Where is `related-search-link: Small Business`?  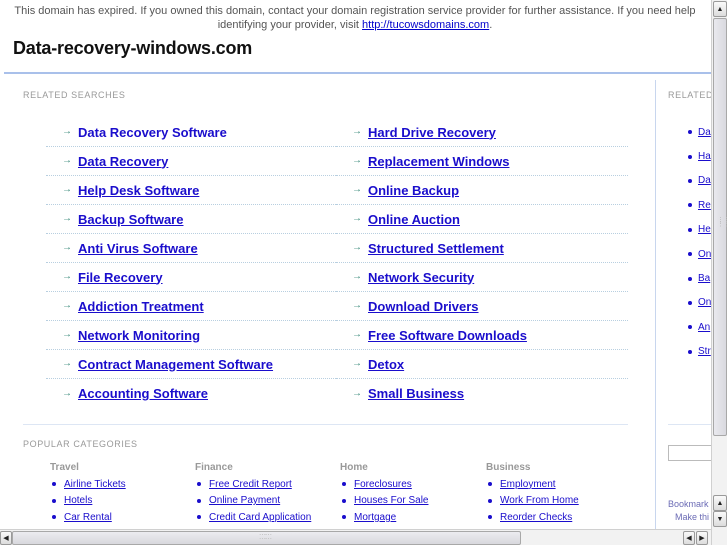 related-search-link: Small Business is located at coordinates (416, 393).